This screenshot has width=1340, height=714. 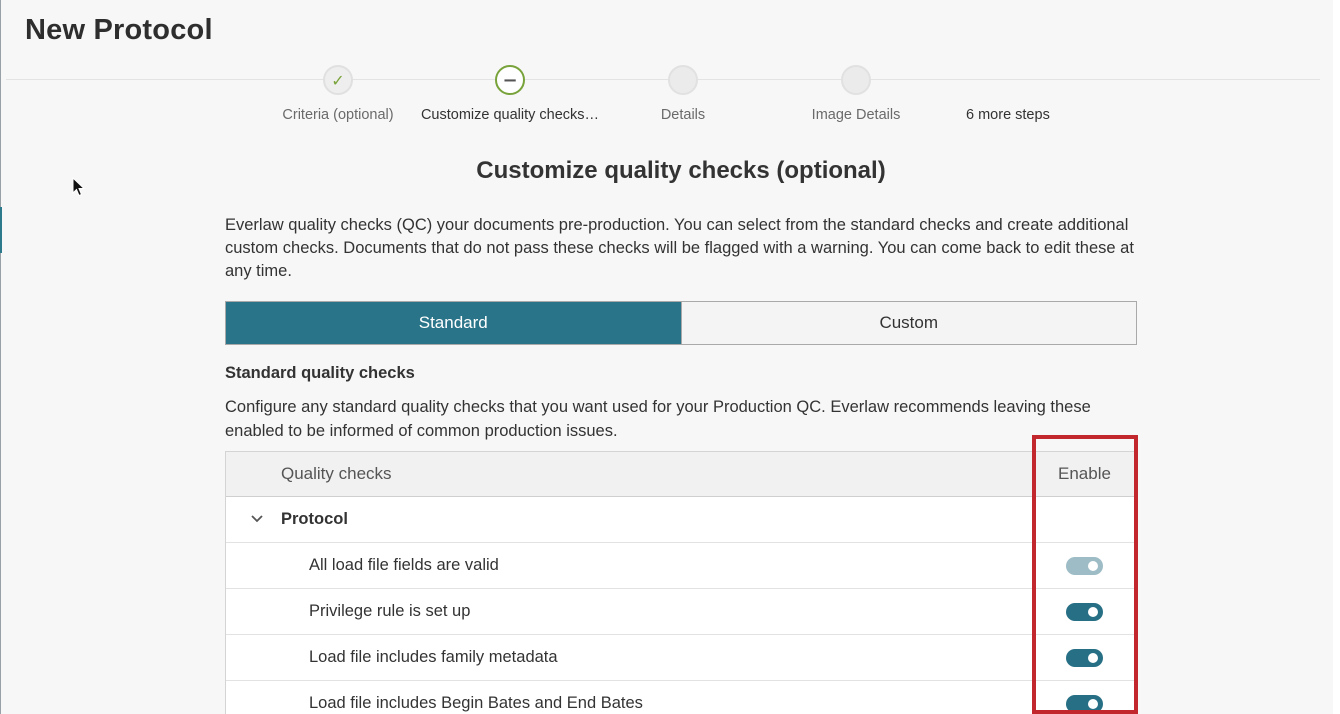 What do you see at coordinates (1084, 473) in the screenshot?
I see `column-header-enable: Enable` at bounding box center [1084, 473].